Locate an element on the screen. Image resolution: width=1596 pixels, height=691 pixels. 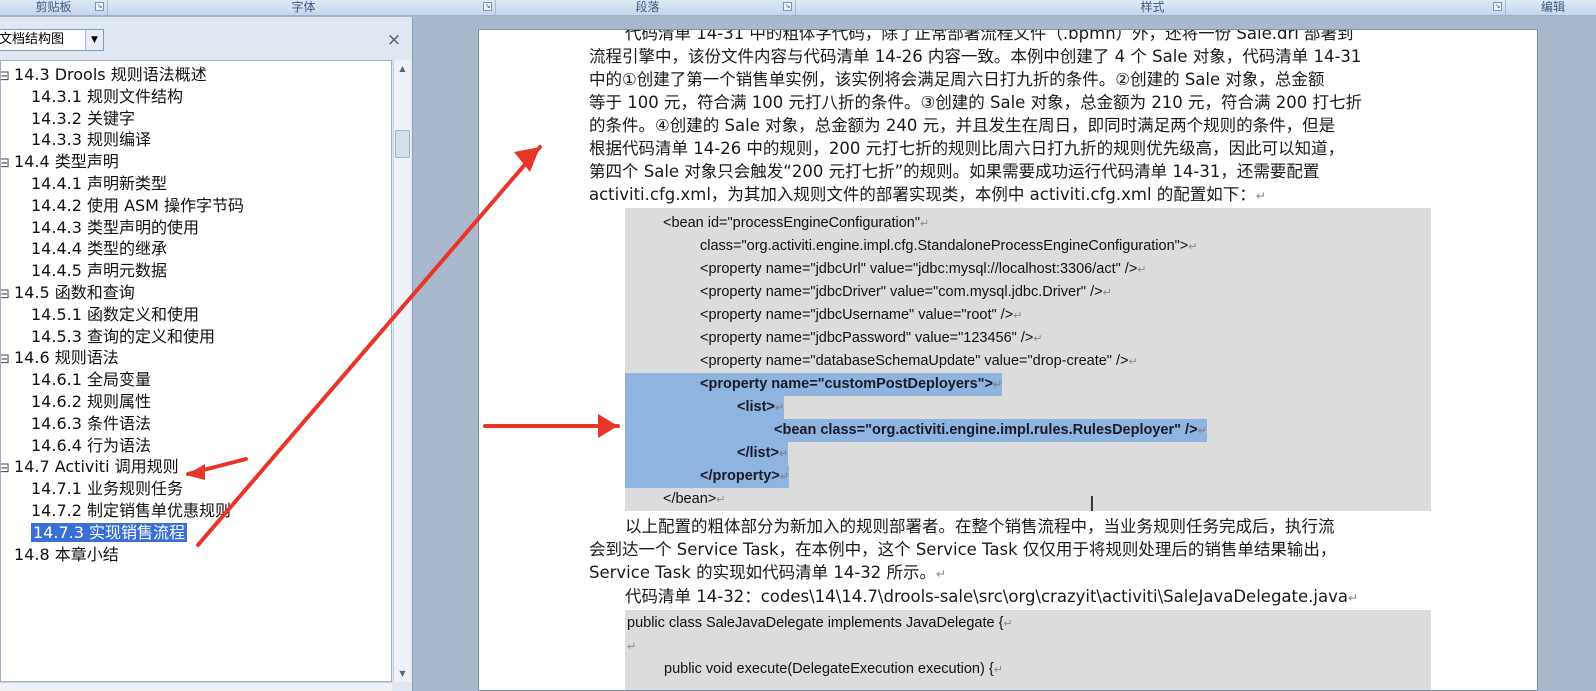
ribbon-group-label: 段落 is located at coordinates (647, 7).